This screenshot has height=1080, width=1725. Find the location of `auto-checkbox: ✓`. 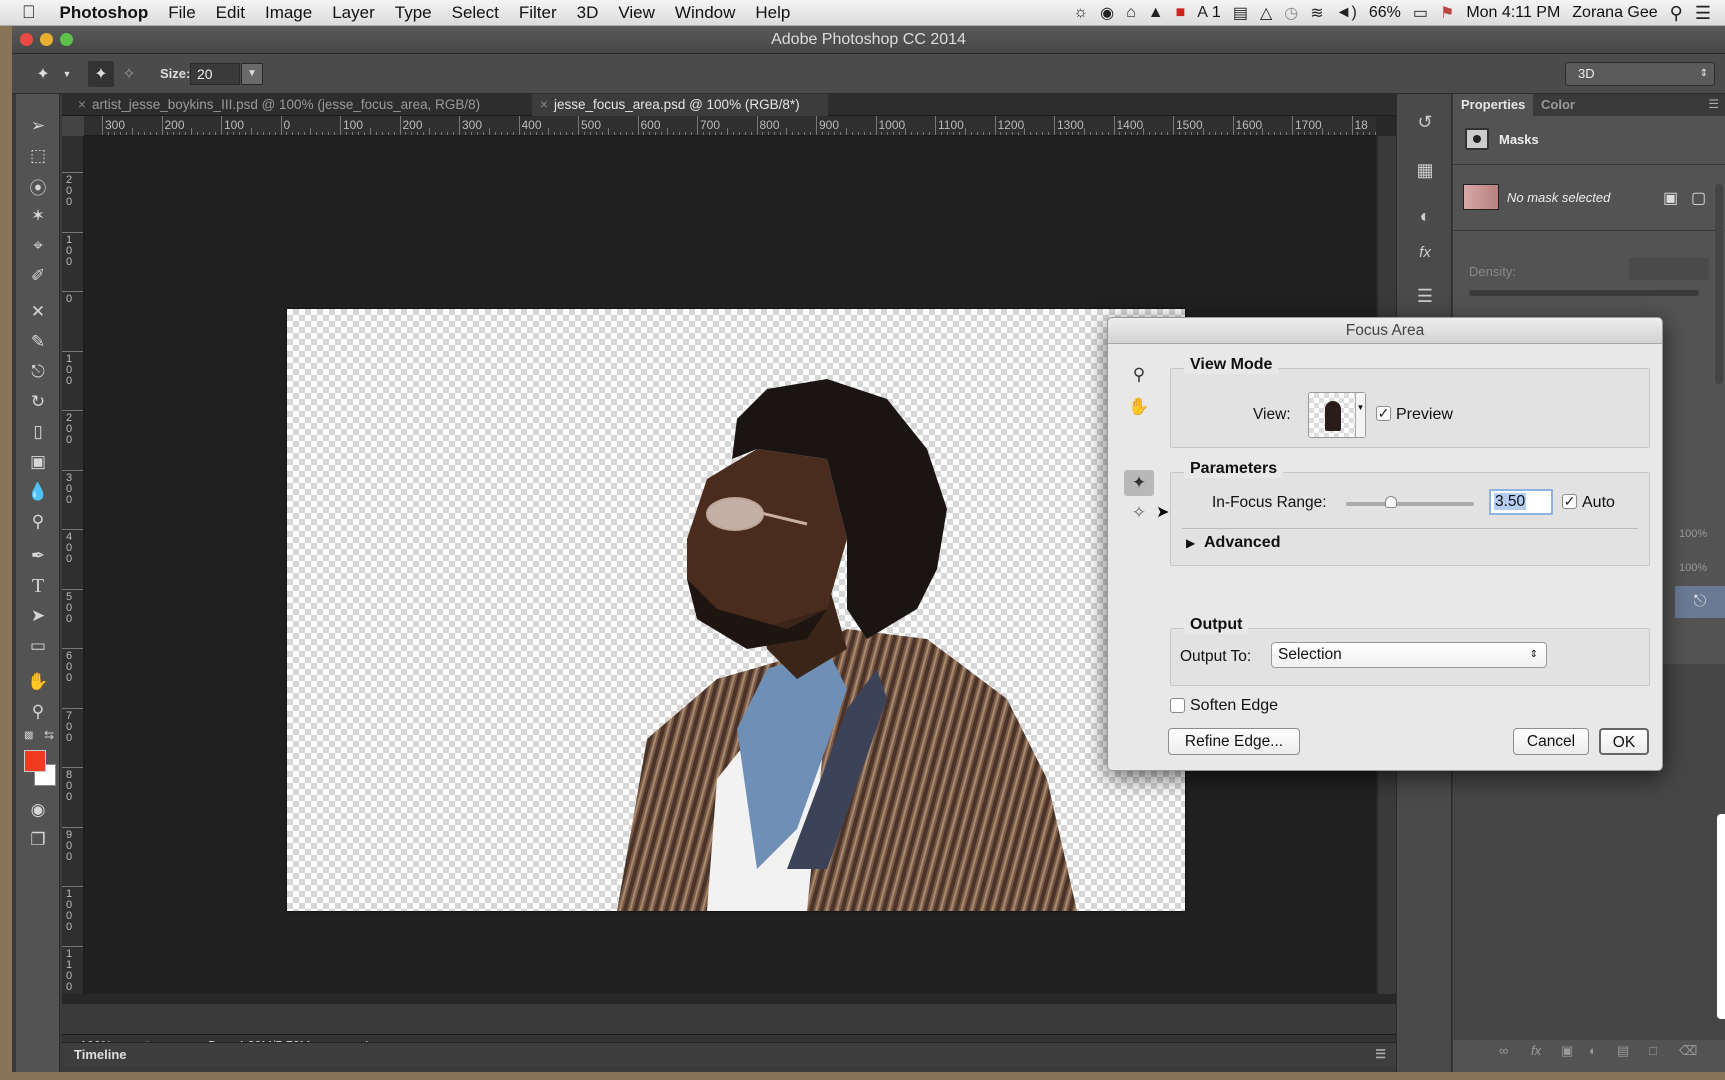

auto-checkbox: ✓ is located at coordinates (1569, 501).